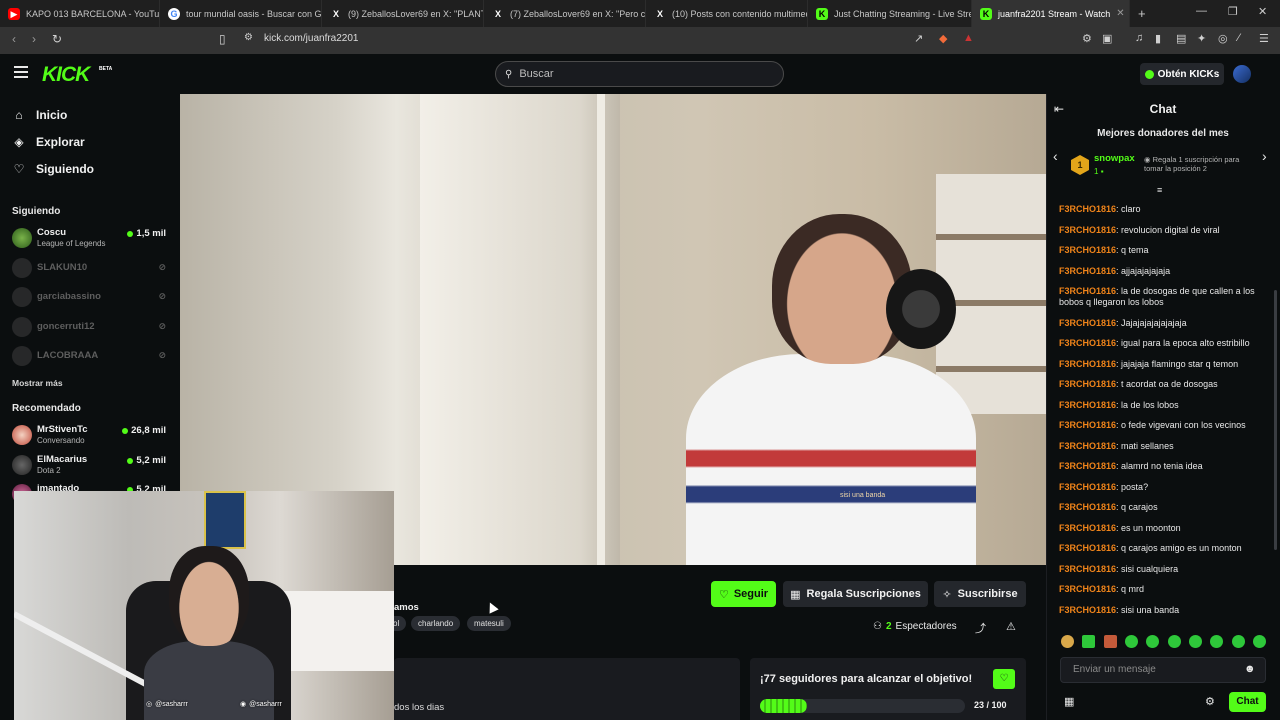 The image size is (1280, 720). Describe the element at coordinates (890, 13) in the screenshot. I see `browser-tab: K Just Chatting Streaming - Live Stre` at that location.